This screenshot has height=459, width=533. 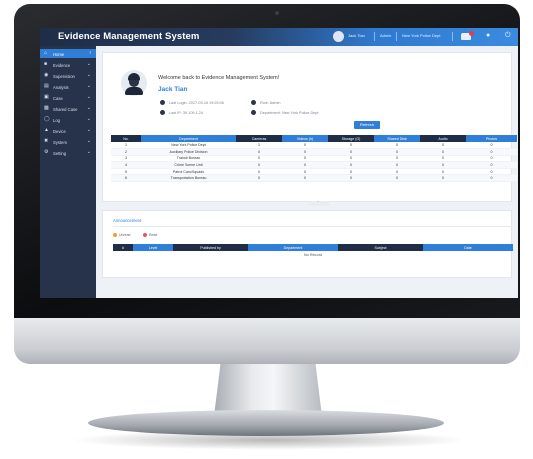 What do you see at coordinates (68, 75) in the screenshot?
I see `sidebar-item-supervision: ◉ Supervision ⌄` at bounding box center [68, 75].